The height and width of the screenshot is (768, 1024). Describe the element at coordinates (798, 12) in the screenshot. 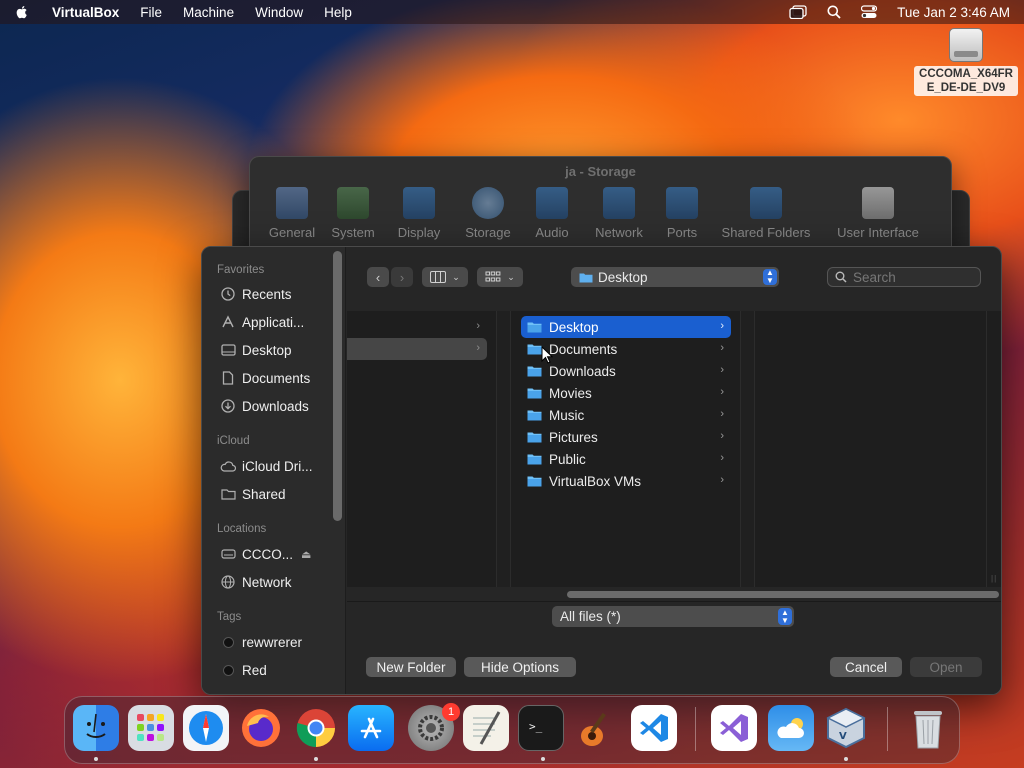

I see `window-switcher-icon` at that location.